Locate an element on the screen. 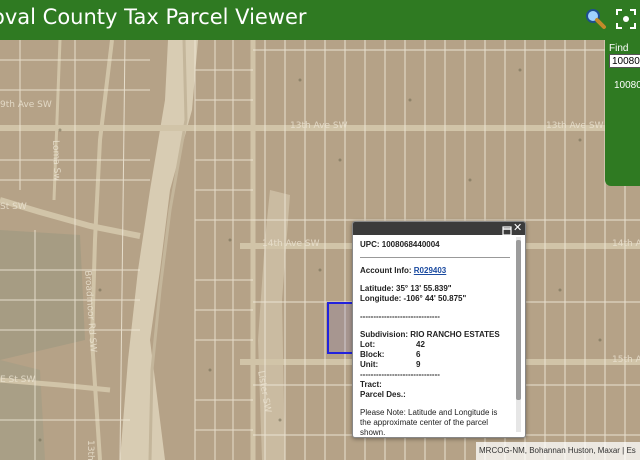 Image resolution: width=640 pixels, height=460 pixels. parcel-des-text: Parcel Des.: is located at coordinates (383, 394).